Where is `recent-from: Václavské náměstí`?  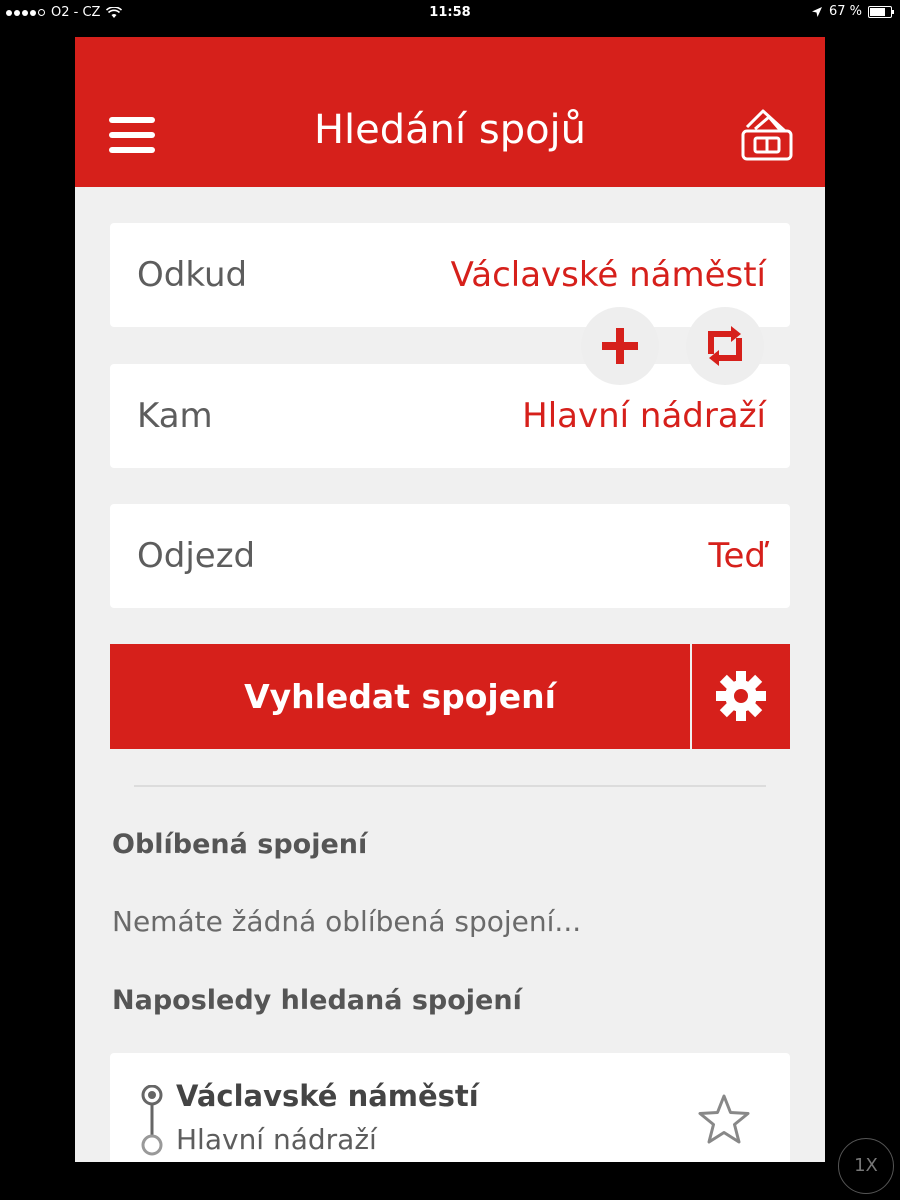
recent-from: Václavské náměstí is located at coordinates (327, 1096).